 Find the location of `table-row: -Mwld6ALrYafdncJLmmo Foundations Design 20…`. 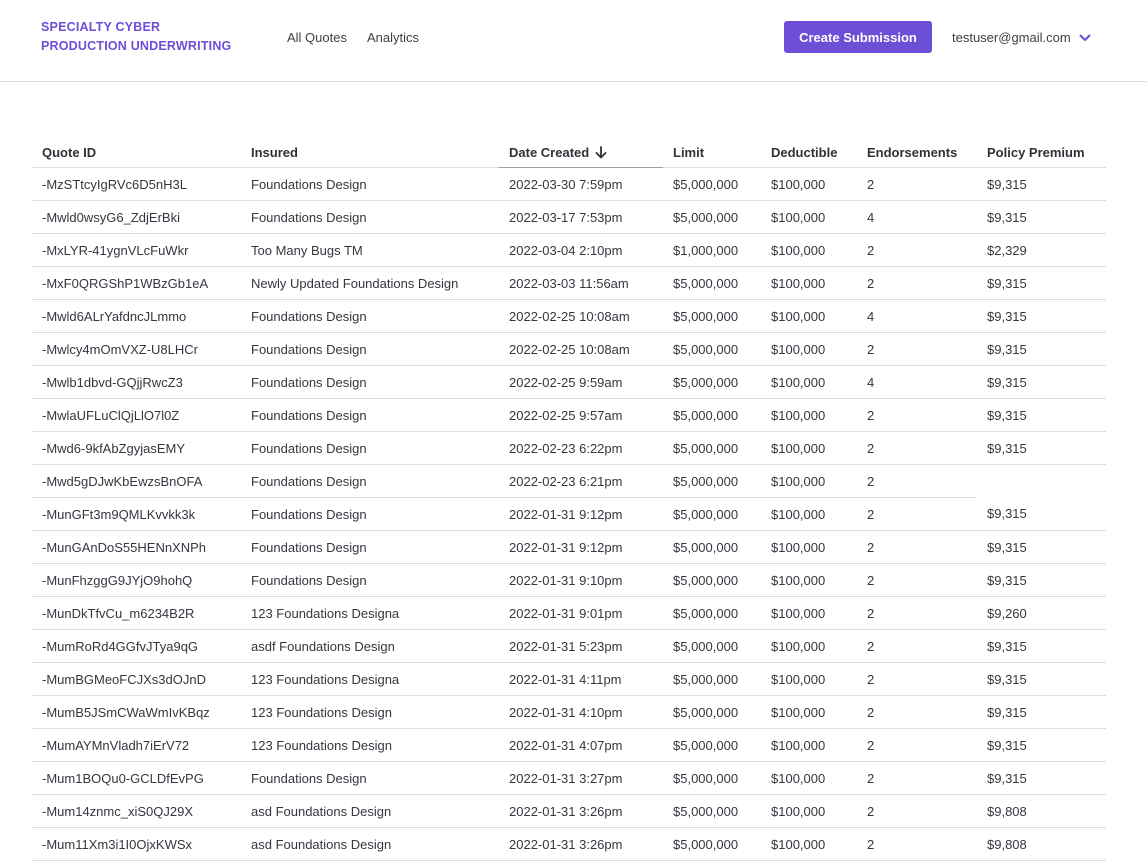

table-row: -Mwld6ALrYafdncJLmmo Foundations Design 20… is located at coordinates (569, 316).